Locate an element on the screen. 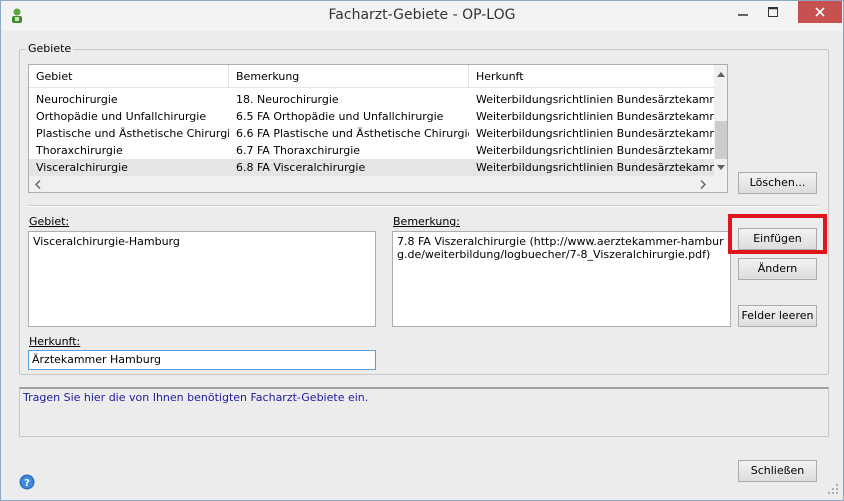  scroll-right-icon is located at coordinates (703, 184).